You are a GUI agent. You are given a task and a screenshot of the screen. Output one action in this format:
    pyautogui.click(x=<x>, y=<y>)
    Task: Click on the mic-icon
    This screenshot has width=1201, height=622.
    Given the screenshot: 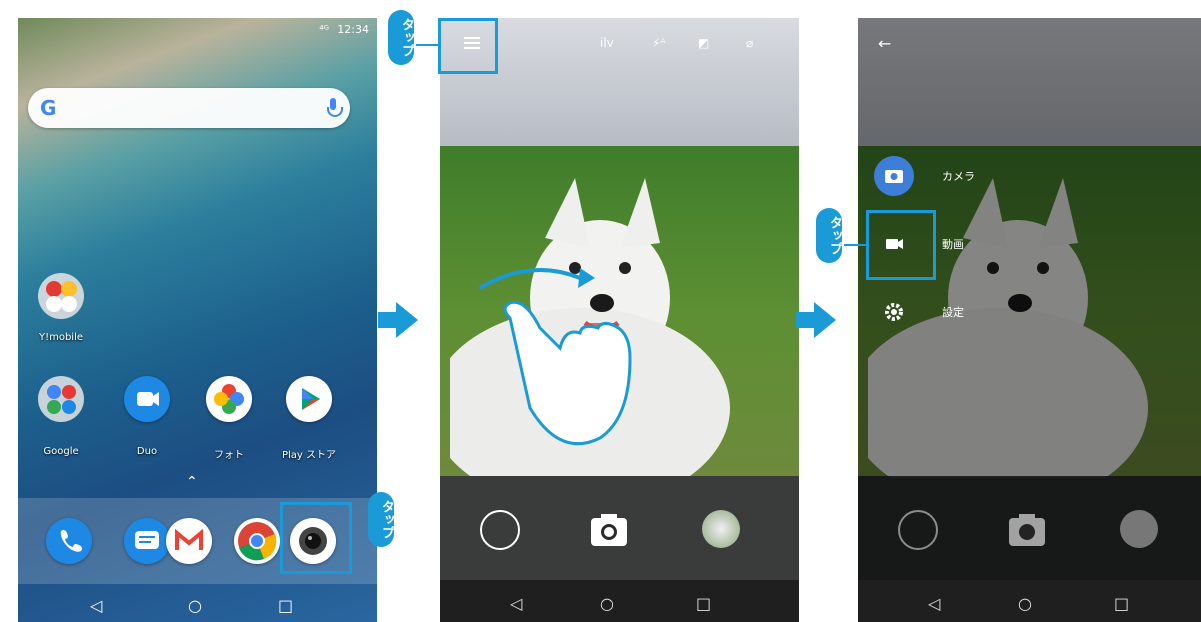 What is the action you would take?
    pyautogui.click(x=335, y=107)
    